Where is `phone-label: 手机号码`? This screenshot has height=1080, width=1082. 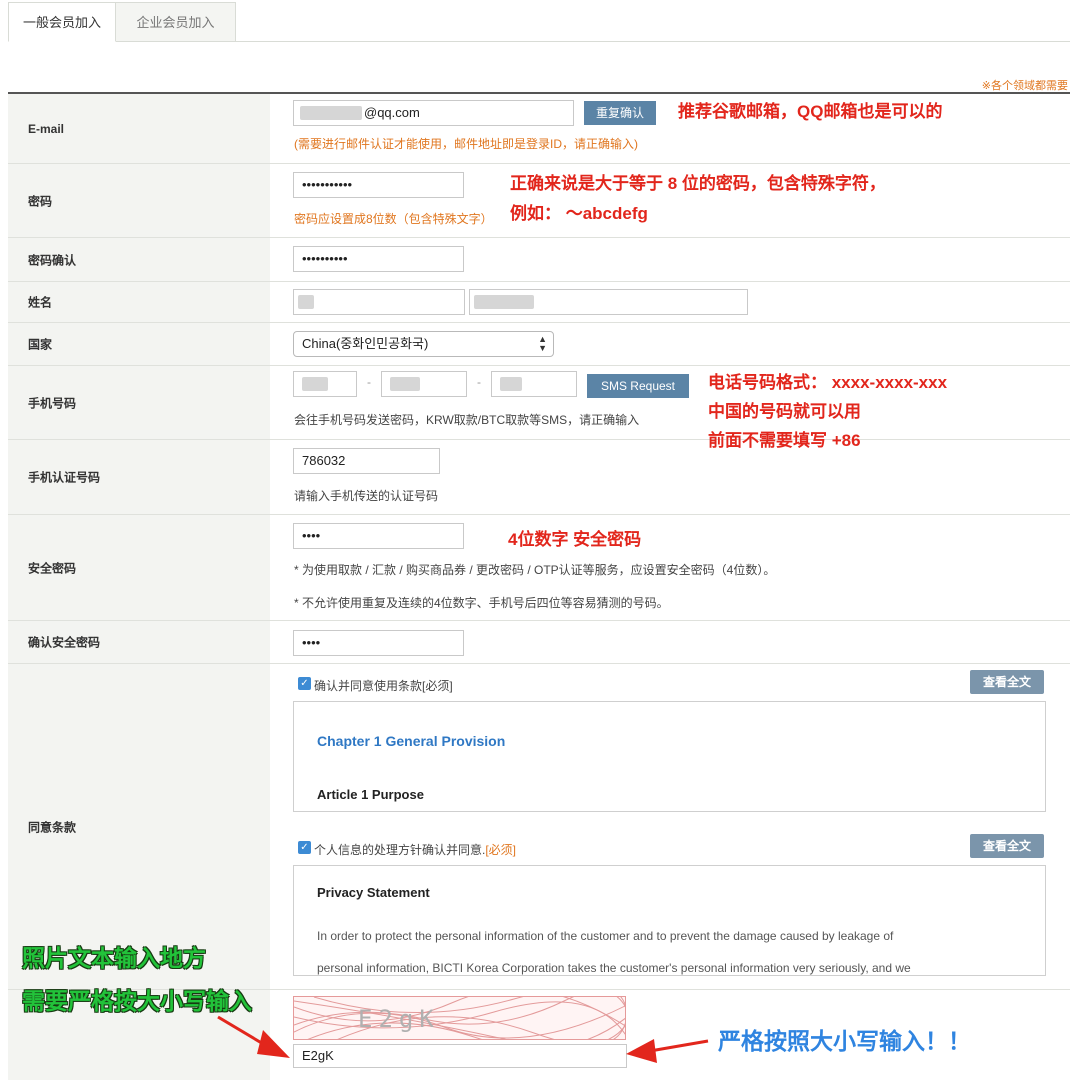 phone-label: 手机号码 is located at coordinates (52, 403).